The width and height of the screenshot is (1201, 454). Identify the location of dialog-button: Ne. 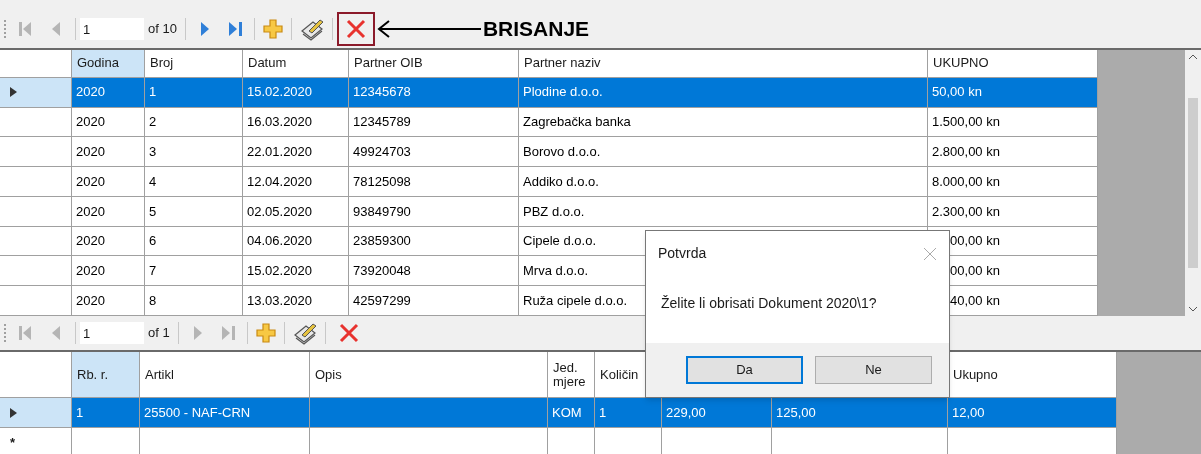
(873, 370).